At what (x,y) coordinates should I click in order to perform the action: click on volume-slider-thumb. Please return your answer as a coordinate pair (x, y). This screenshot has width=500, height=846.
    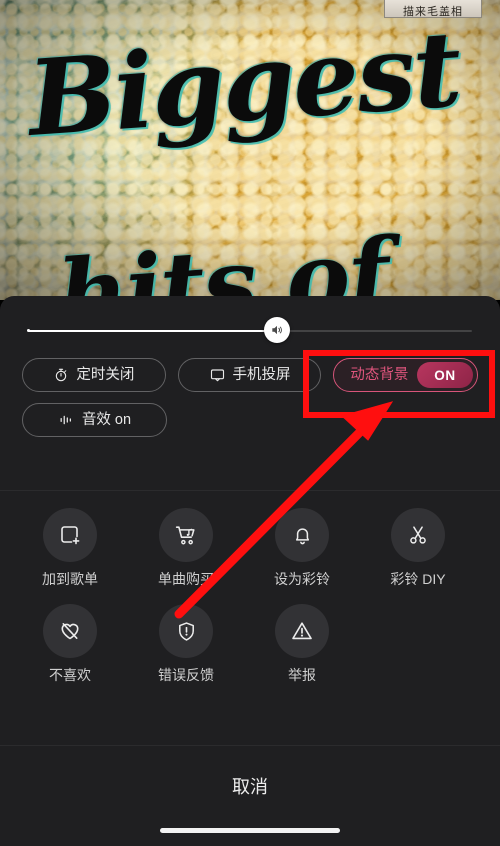
    Looking at the image, I should click on (277, 330).